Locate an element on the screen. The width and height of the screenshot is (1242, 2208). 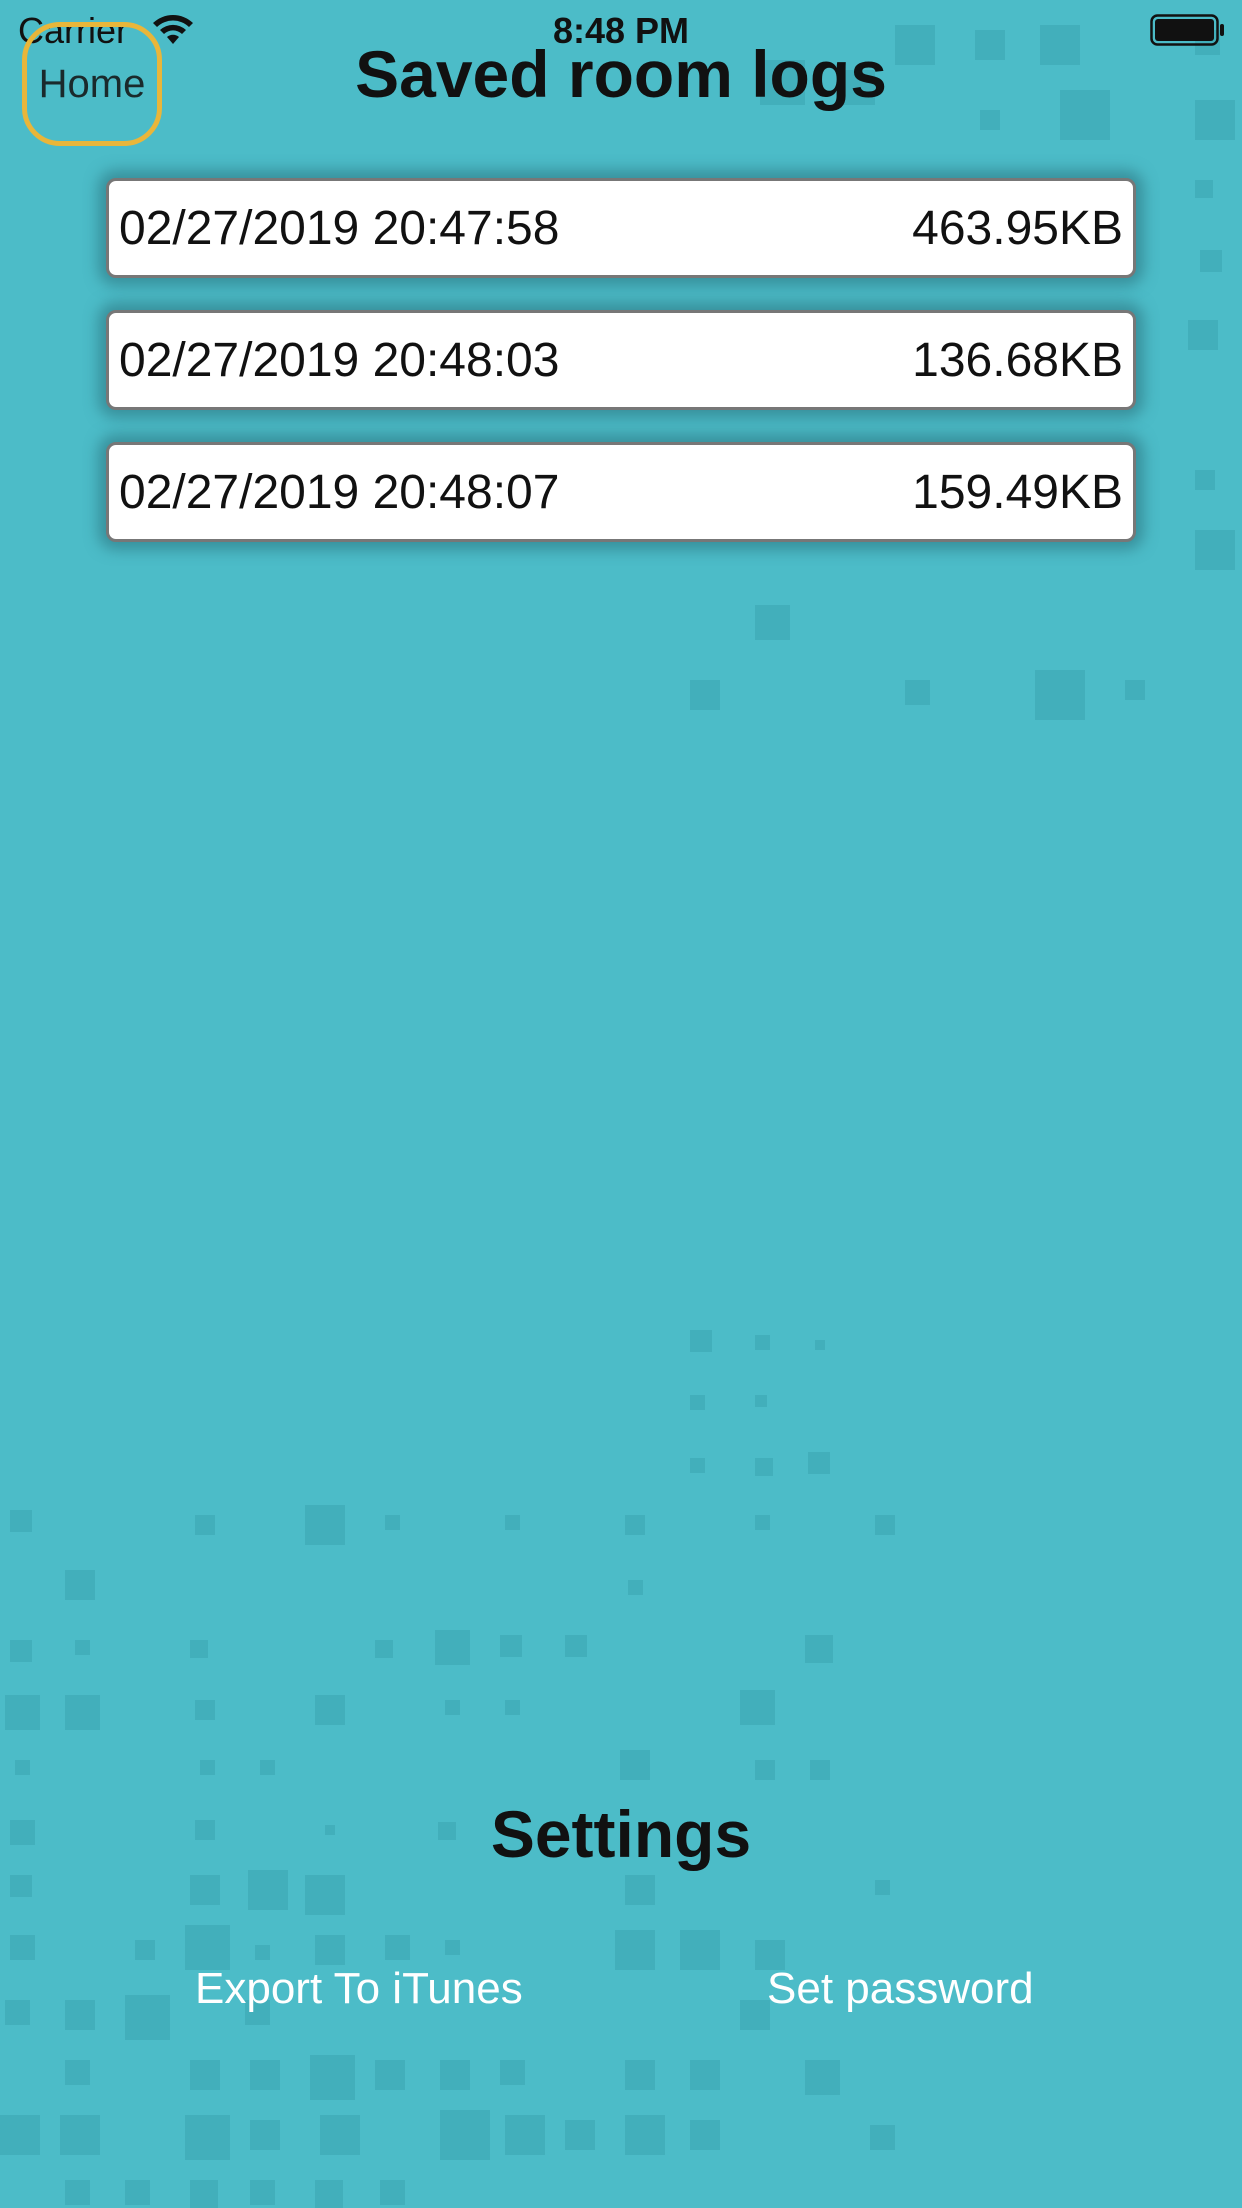
log-timestamp: 02/27/2019 20:48:03 is located at coordinates (339, 360).